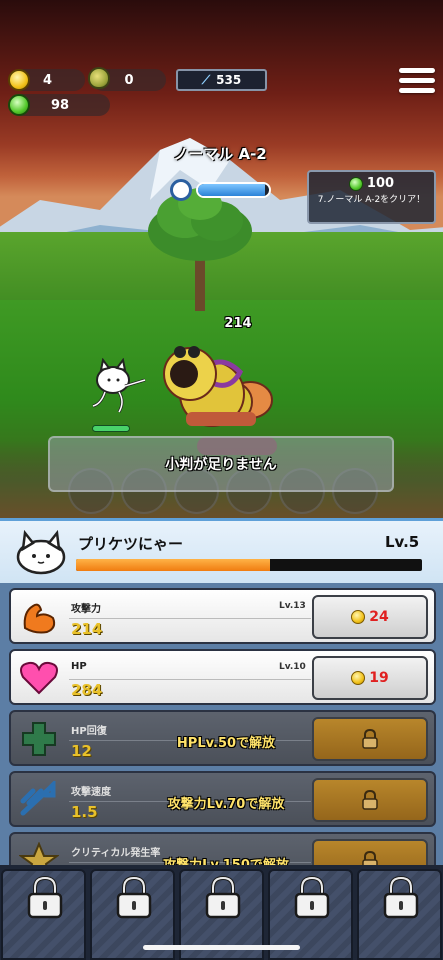 This screenshot has width=443, height=960. I want to click on cat-avatar, so click(41, 552).